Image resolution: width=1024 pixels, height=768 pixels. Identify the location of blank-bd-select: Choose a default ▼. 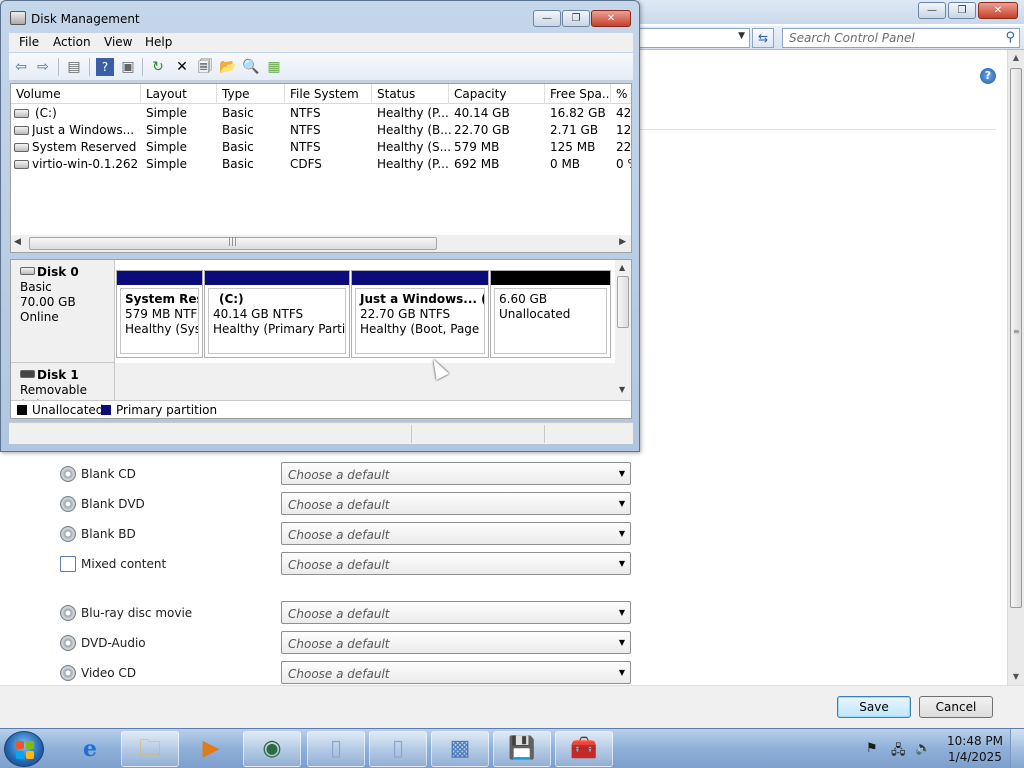
(456, 533).